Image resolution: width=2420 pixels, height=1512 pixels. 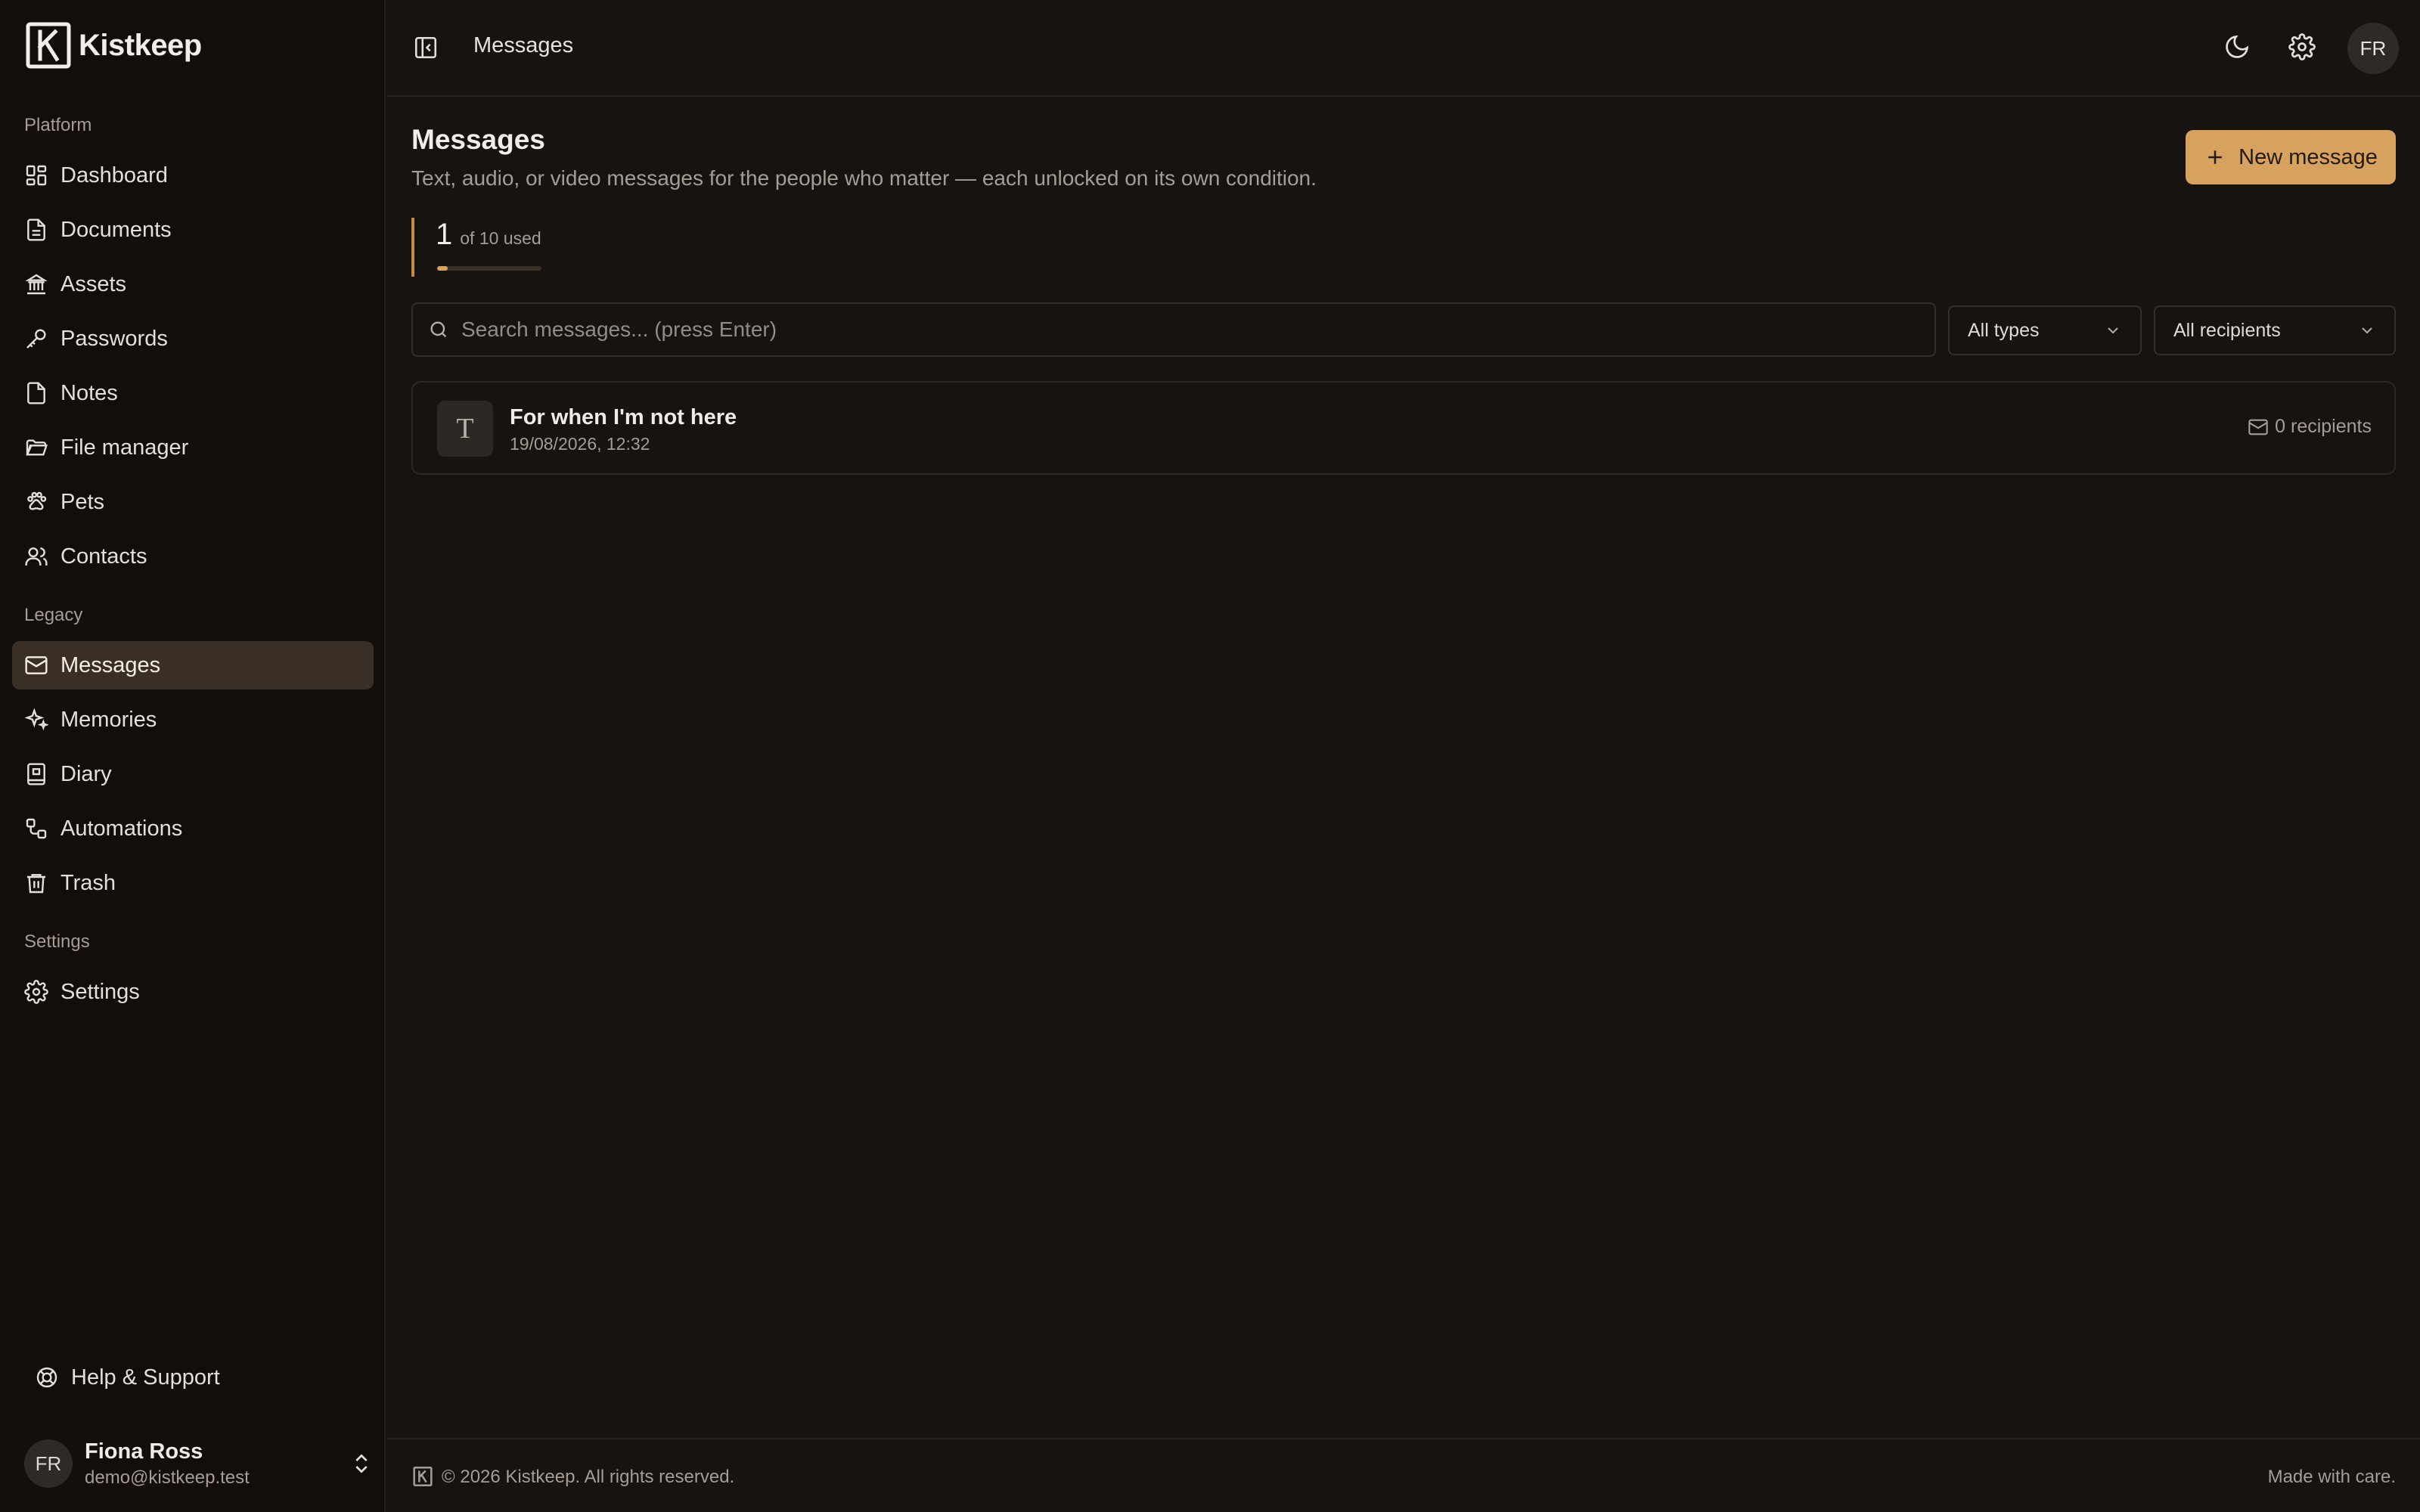 I want to click on message-title: For when I'm not here, so click(x=623, y=417).